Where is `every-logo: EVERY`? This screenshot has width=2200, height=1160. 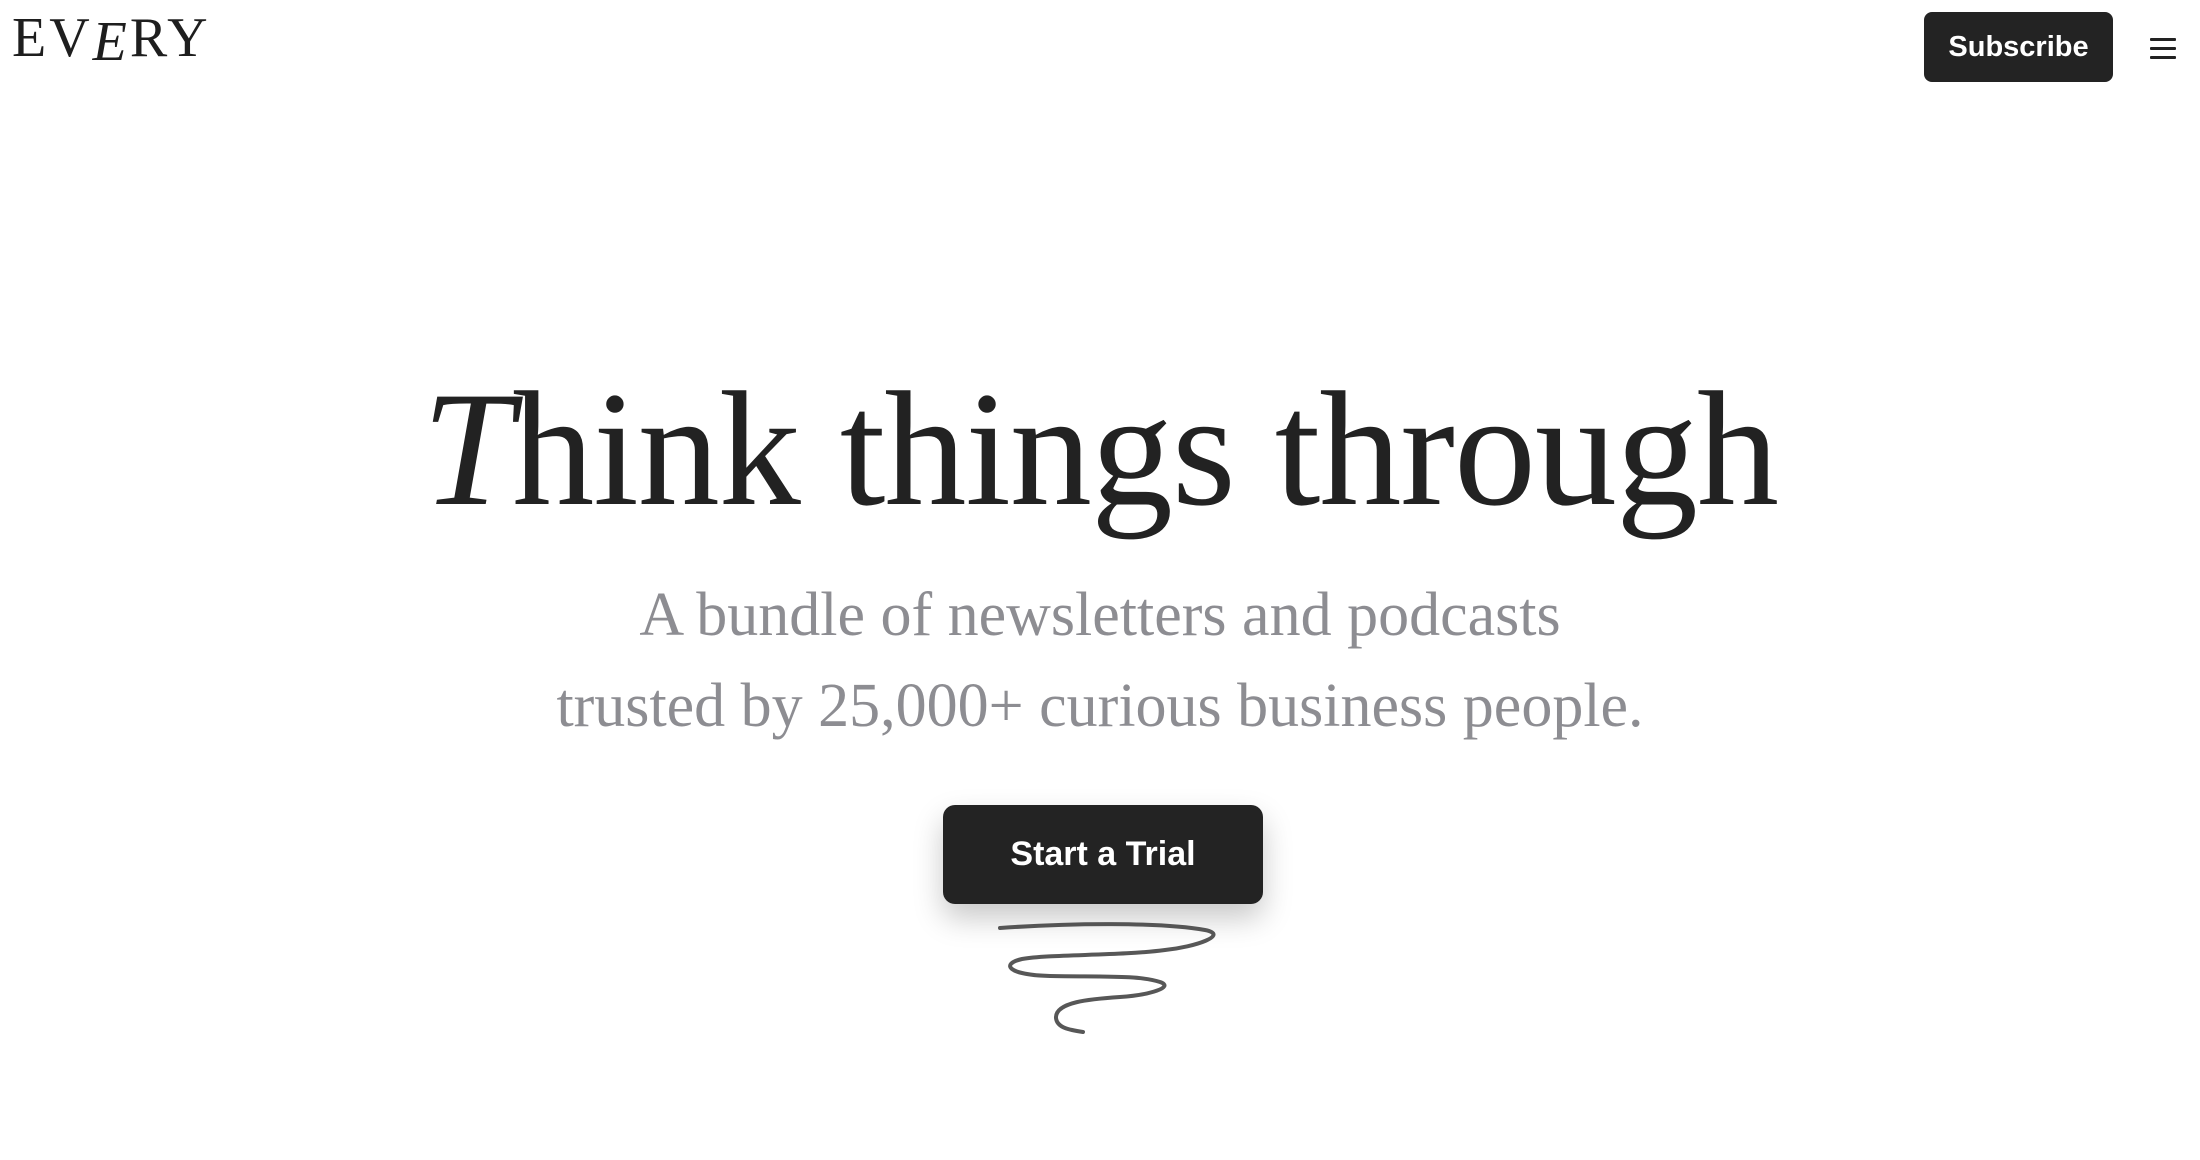
every-logo: EVERY is located at coordinates (111, 38).